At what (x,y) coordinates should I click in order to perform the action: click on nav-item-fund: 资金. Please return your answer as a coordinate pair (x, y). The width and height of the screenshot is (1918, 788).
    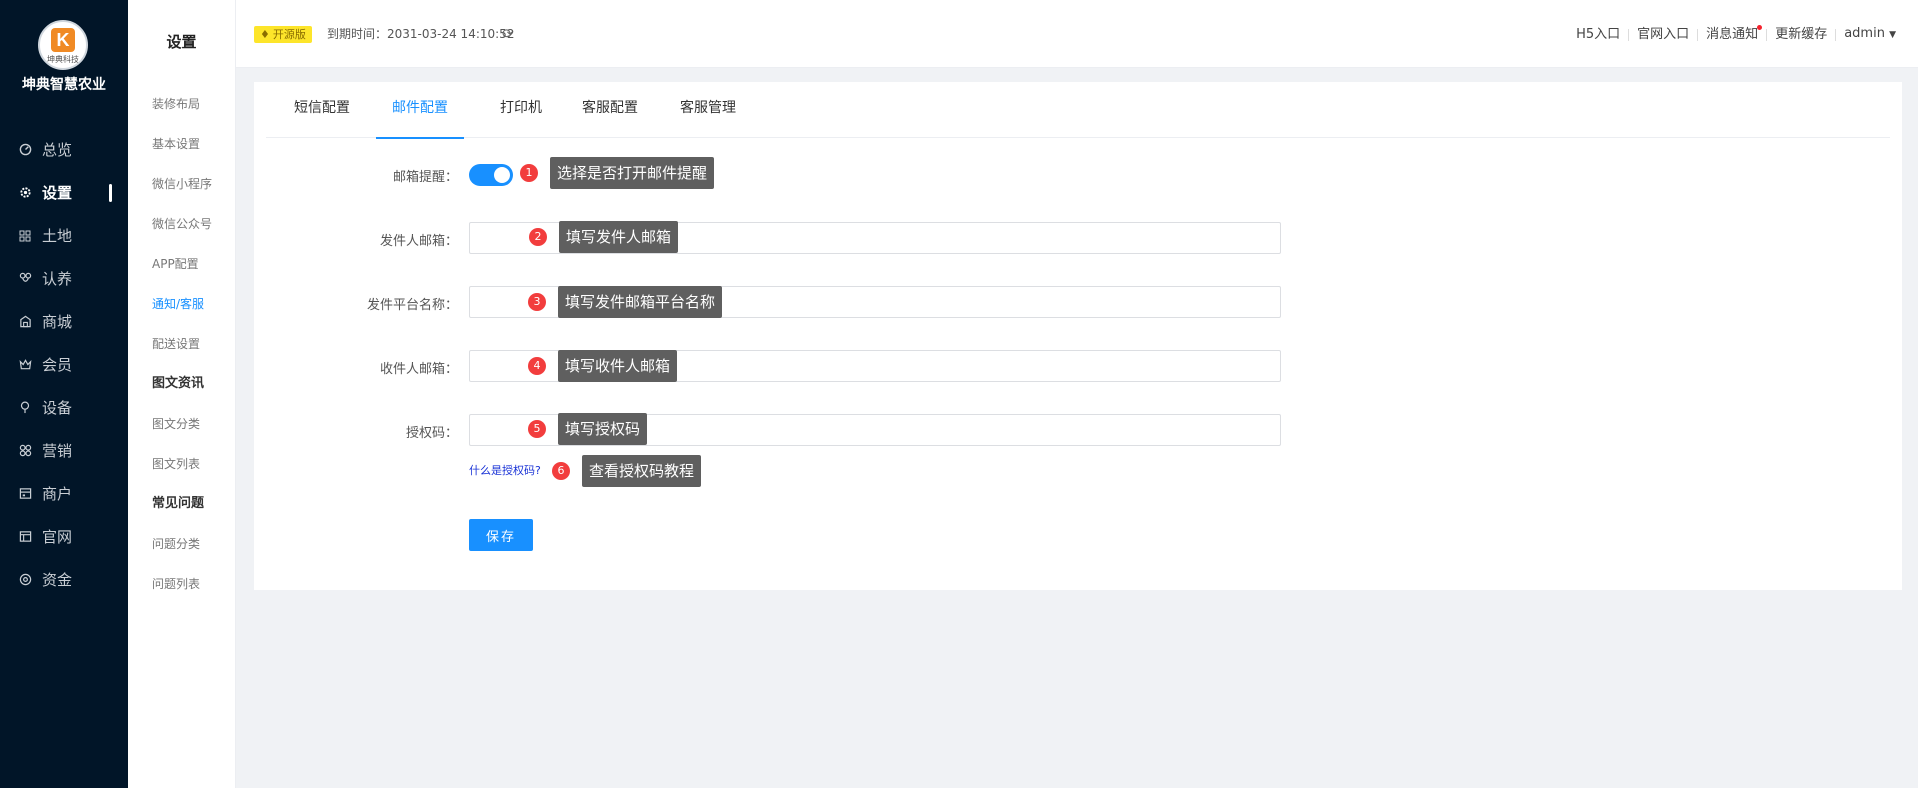
    Looking at the image, I should click on (64, 579).